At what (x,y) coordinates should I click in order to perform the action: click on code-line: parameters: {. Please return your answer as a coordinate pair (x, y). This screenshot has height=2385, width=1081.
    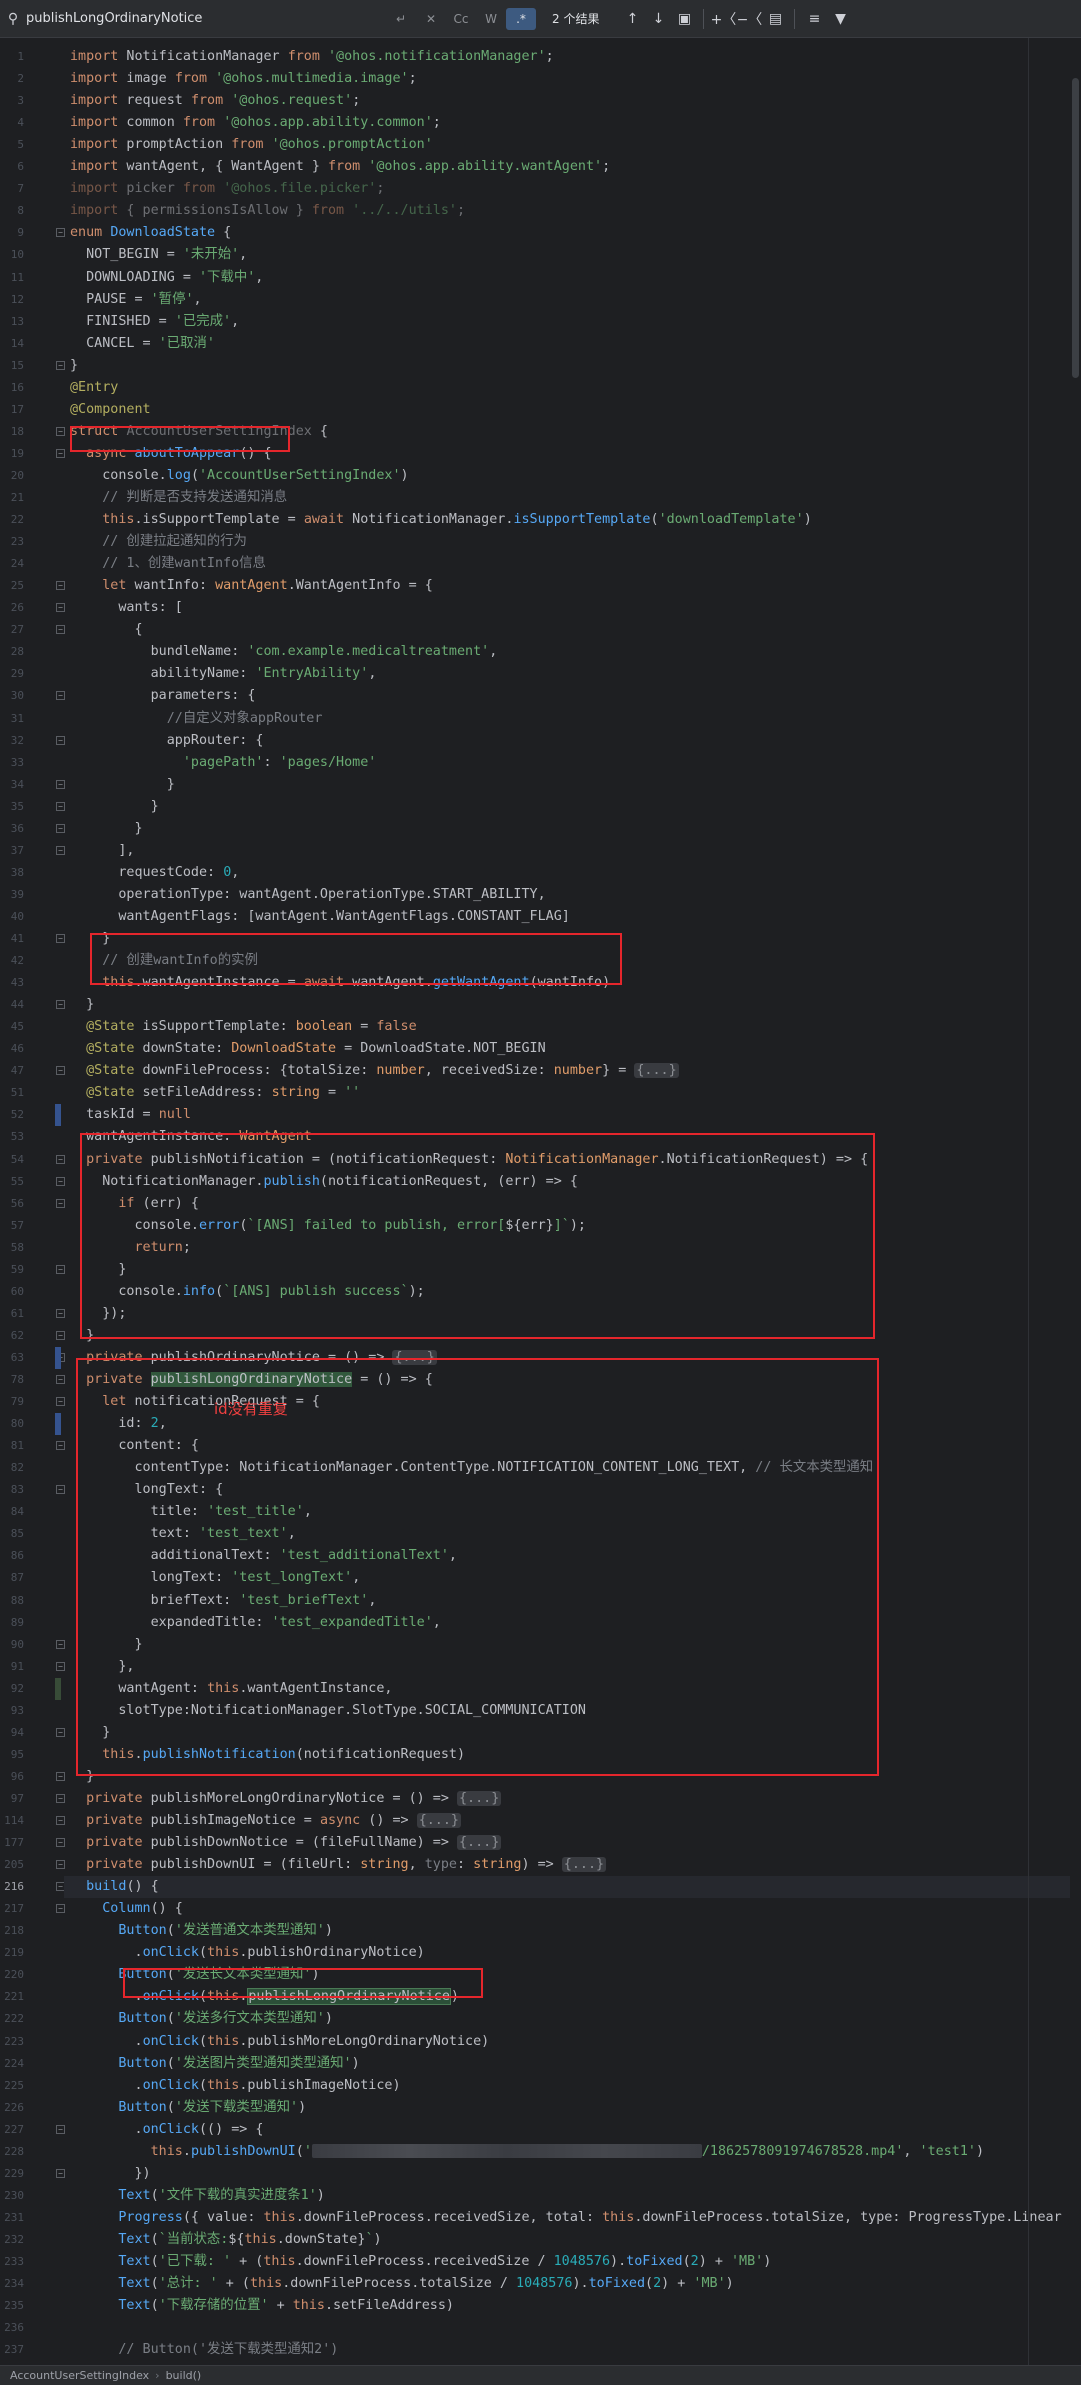
    Looking at the image, I should click on (163, 696).